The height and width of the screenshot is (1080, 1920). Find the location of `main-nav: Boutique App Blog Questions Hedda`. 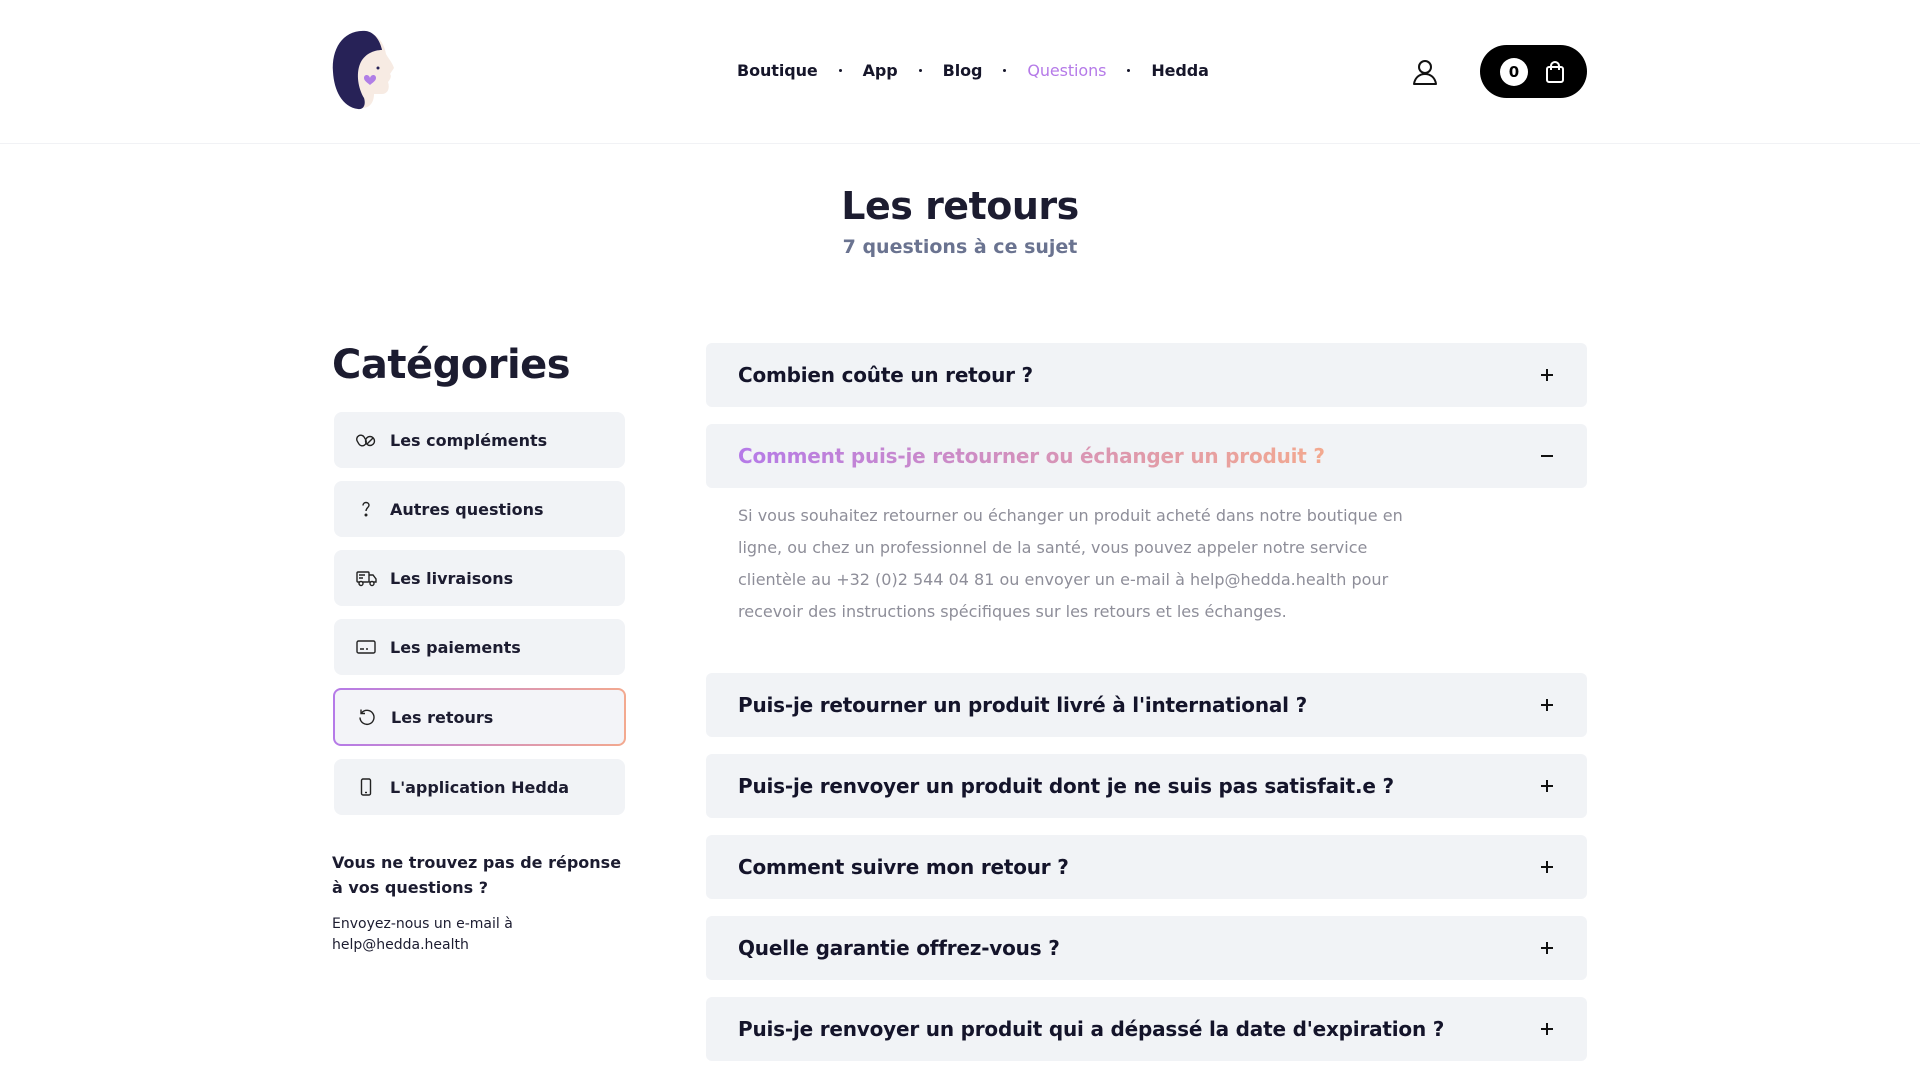

main-nav: Boutique App Blog Questions Hedda is located at coordinates (973, 70).